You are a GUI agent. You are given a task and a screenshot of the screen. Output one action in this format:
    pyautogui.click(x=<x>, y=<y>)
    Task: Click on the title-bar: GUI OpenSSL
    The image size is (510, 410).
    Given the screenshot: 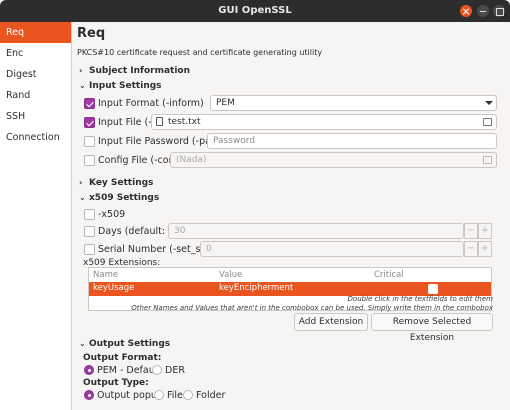 What is the action you would take?
    pyautogui.click(x=255, y=11)
    